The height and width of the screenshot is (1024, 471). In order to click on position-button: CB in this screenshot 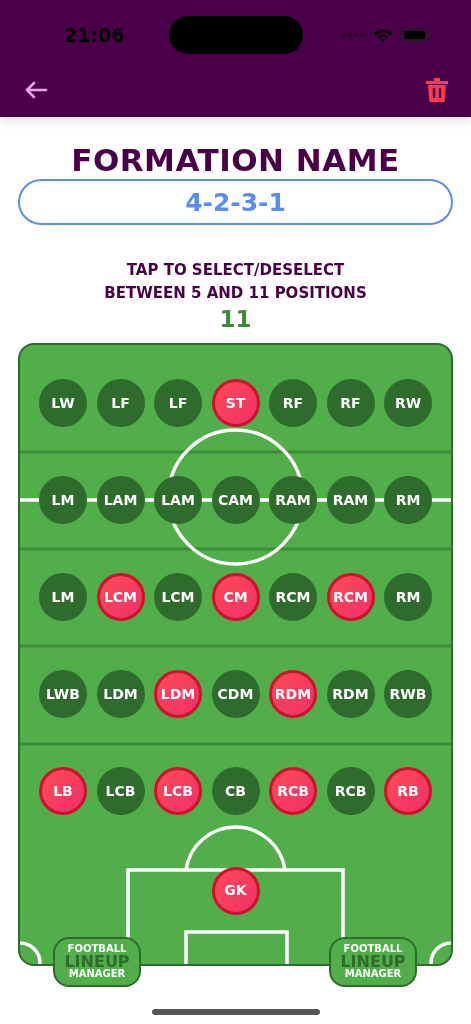, I will do `click(235, 791)`.